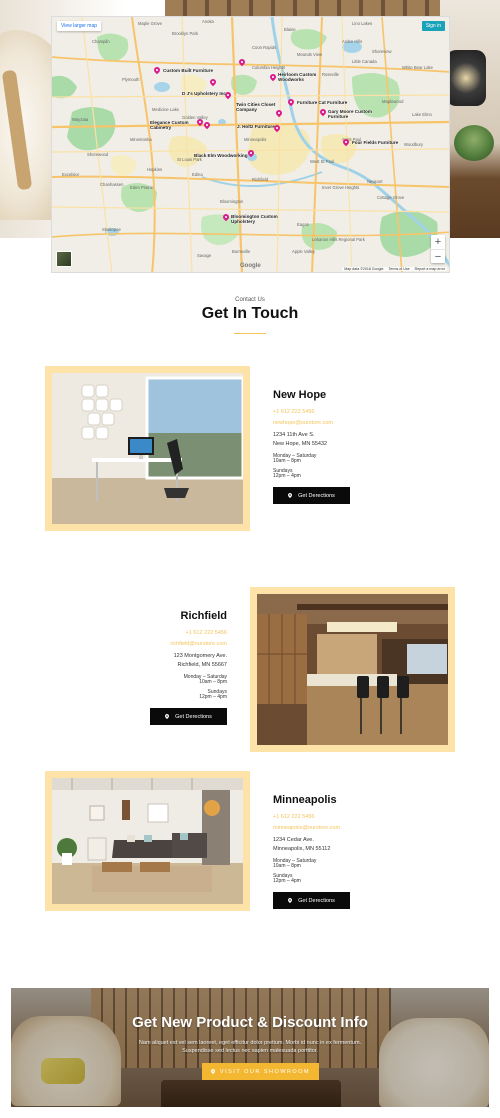 This screenshot has height=1118, width=500. Describe the element at coordinates (241, 251) in the screenshot. I see `map-town-label: Burnsville` at that location.